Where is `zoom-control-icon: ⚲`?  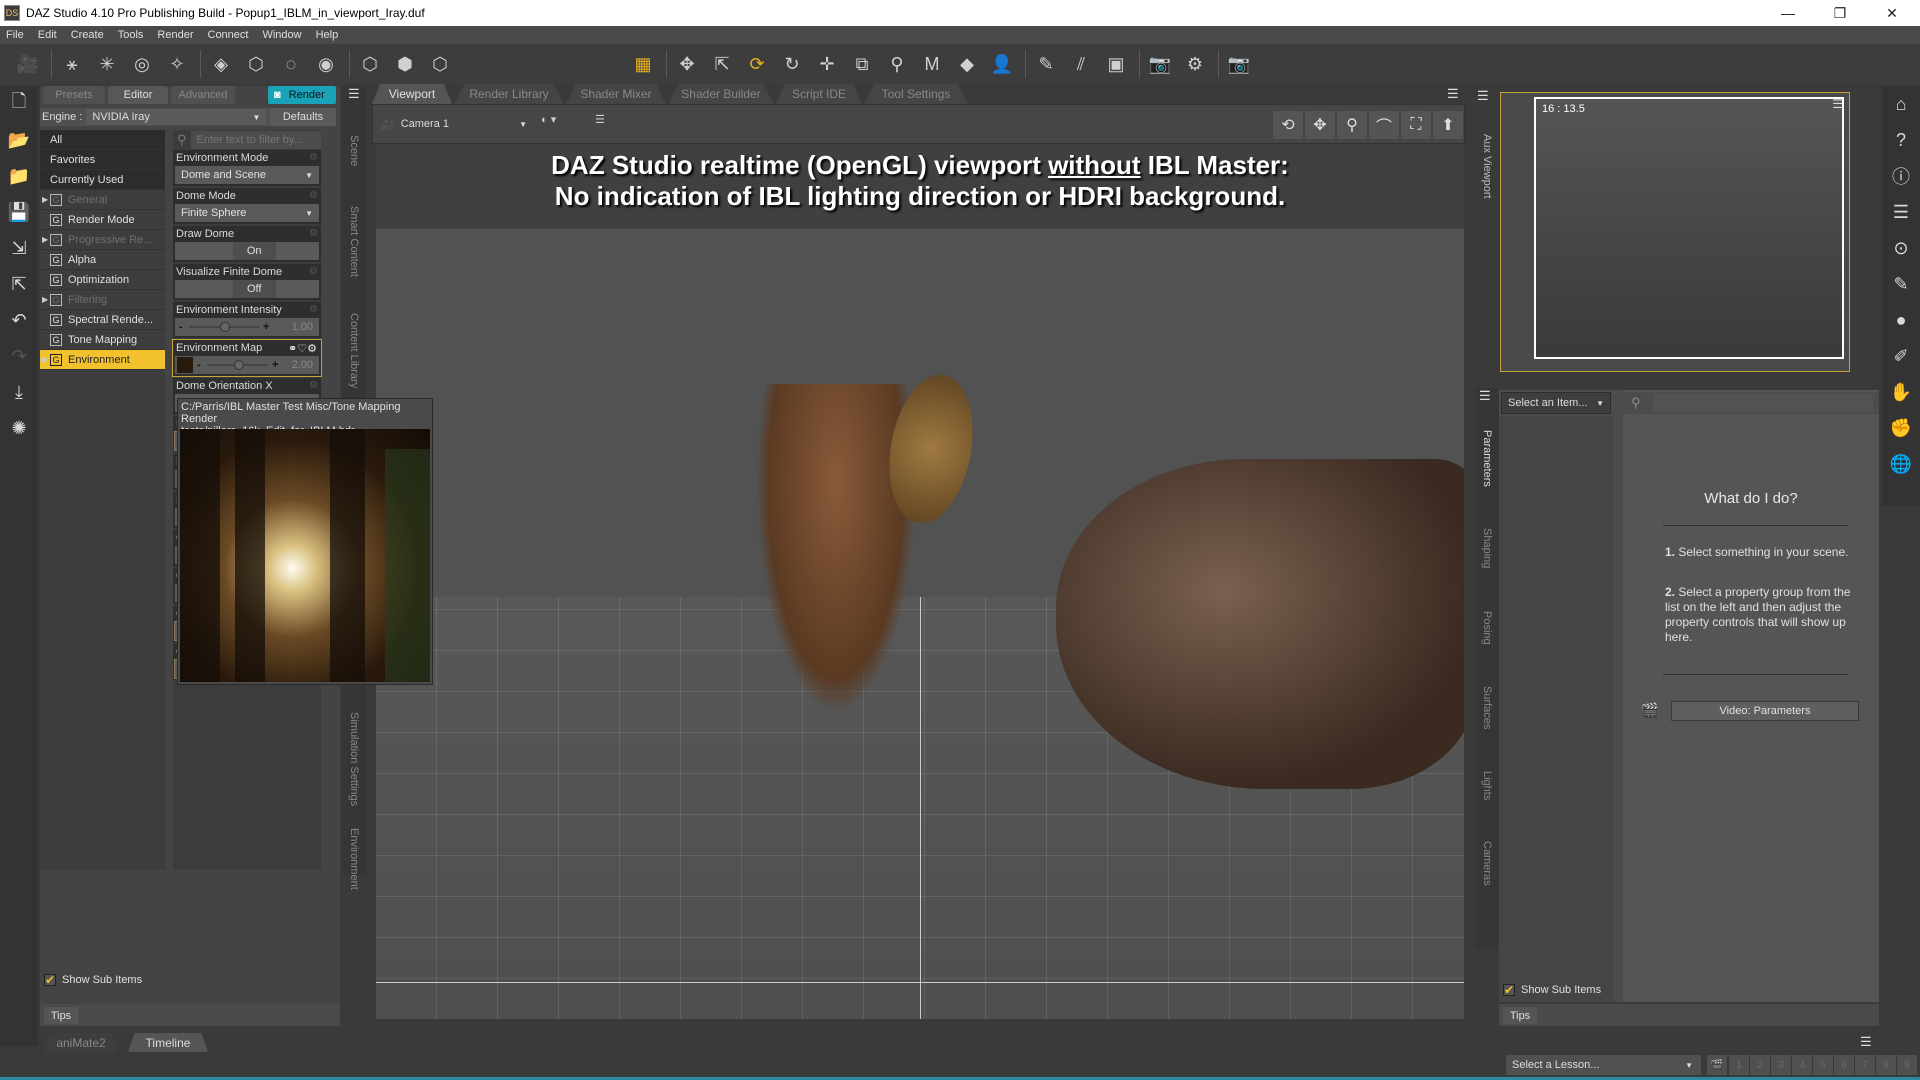 zoom-control-icon: ⚲ is located at coordinates (1352, 125).